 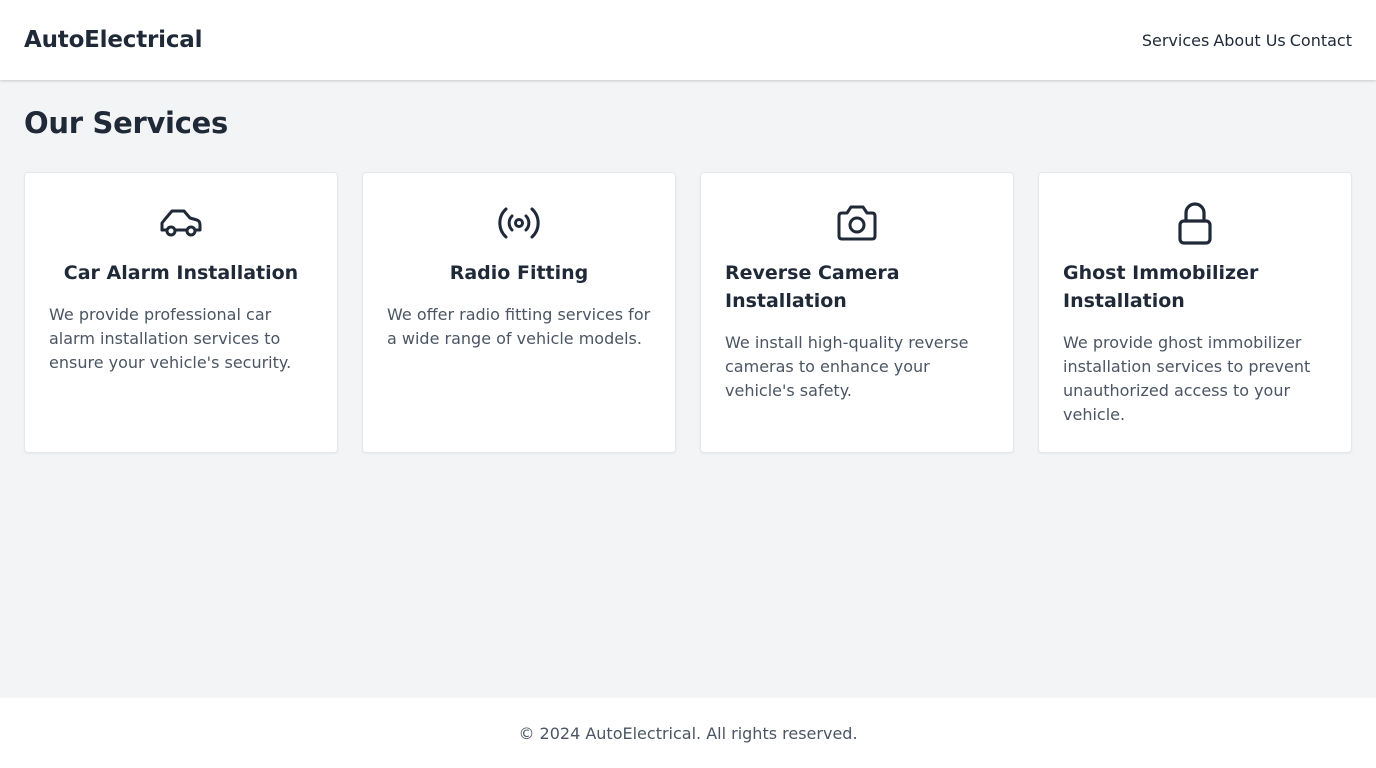 What do you see at coordinates (113, 40) in the screenshot?
I see `brand-logo: AutoElectrical` at bounding box center [113, 40].